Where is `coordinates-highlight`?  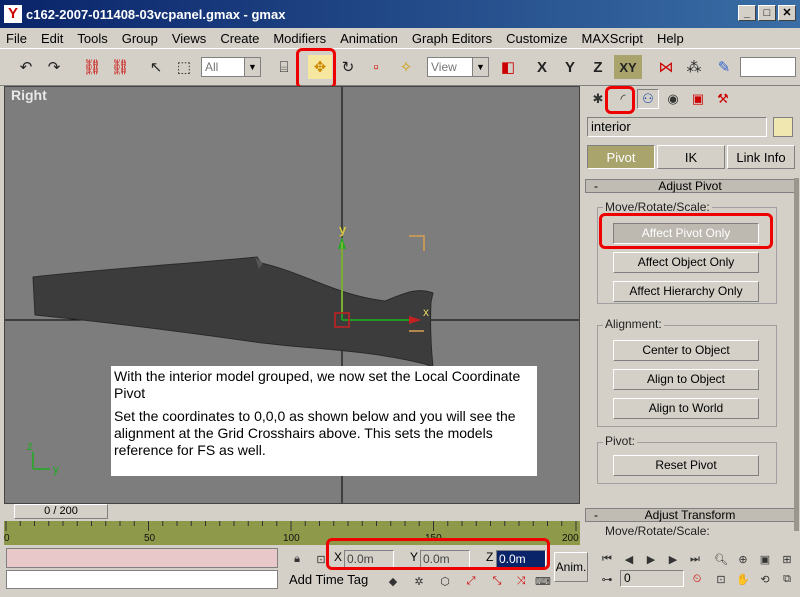
coordinates-highlight is located at coordinates (438, 554).